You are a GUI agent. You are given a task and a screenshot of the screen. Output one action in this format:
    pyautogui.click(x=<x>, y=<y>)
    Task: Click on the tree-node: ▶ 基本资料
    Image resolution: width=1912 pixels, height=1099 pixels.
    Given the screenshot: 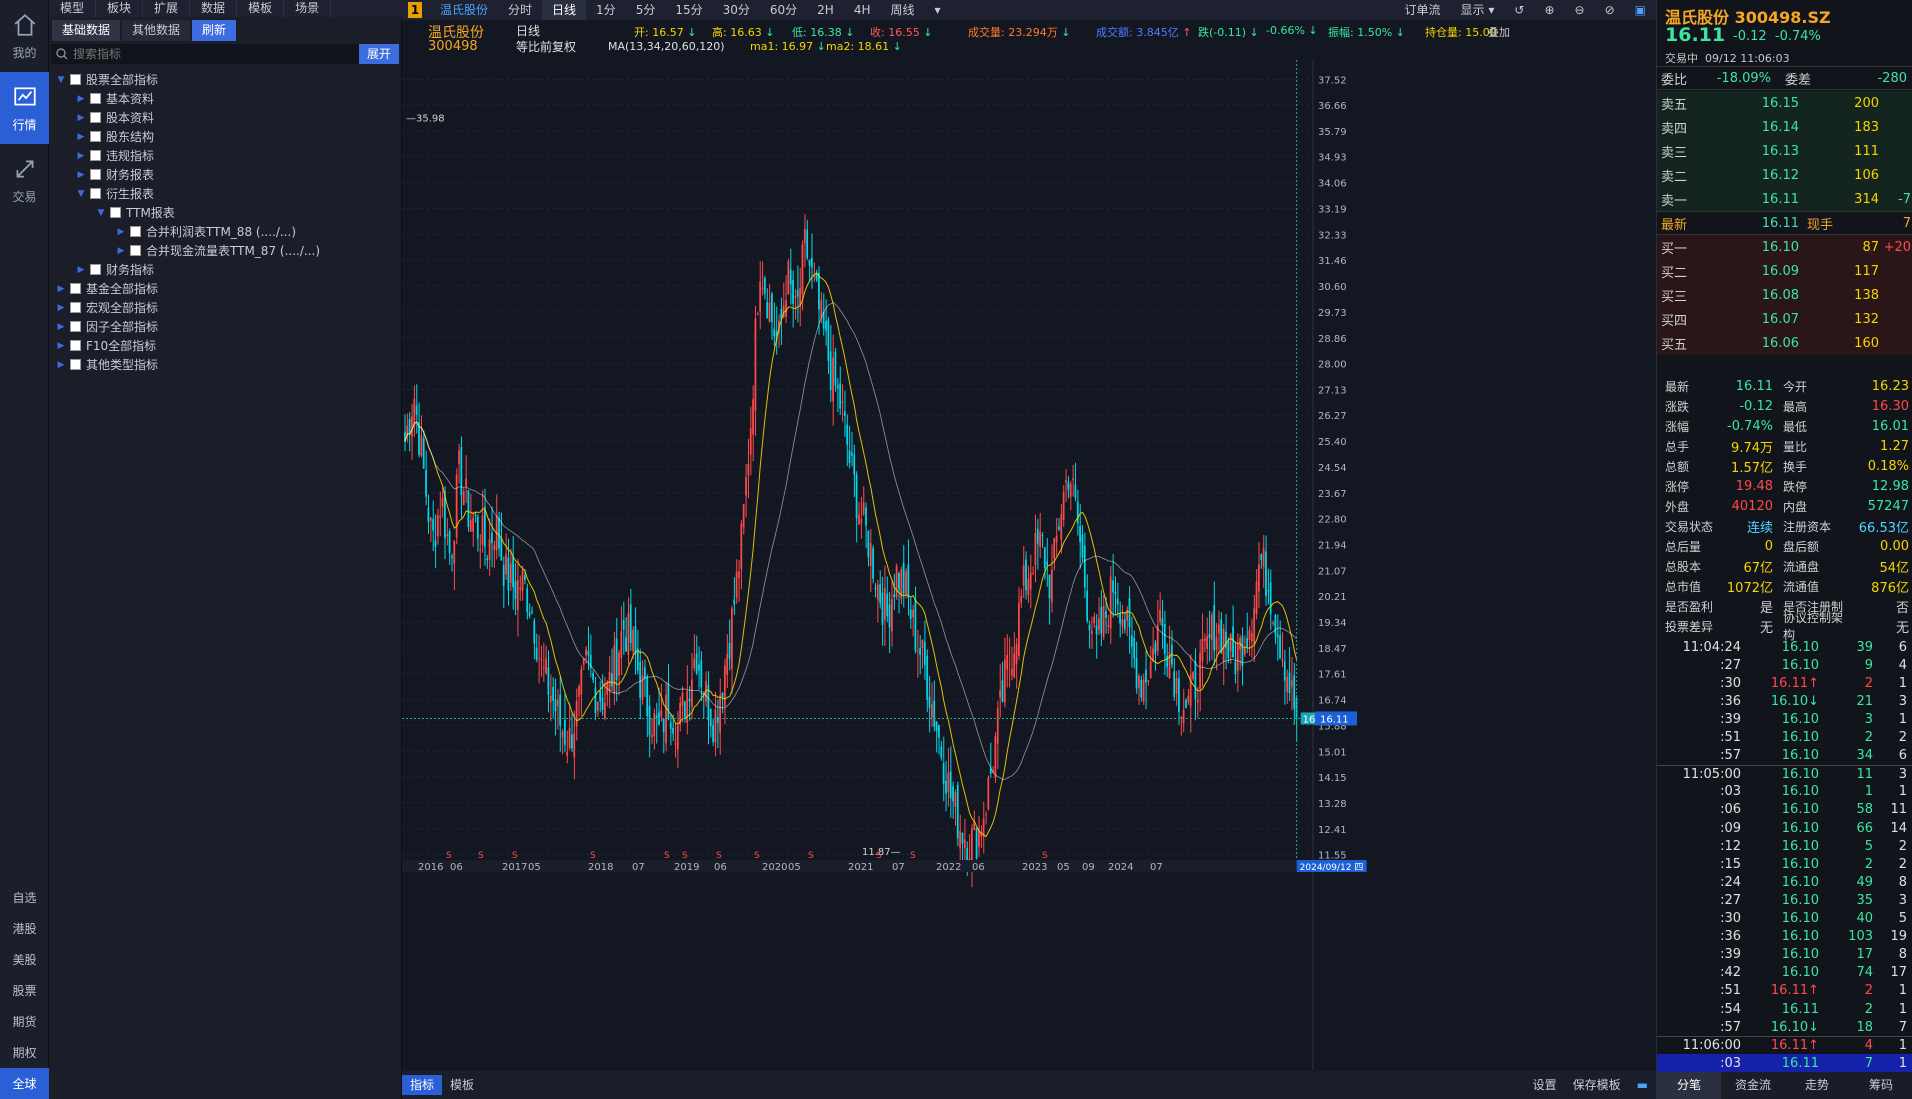 What is the action you would take?
    pyautogui.click(x=225, y=98)
    